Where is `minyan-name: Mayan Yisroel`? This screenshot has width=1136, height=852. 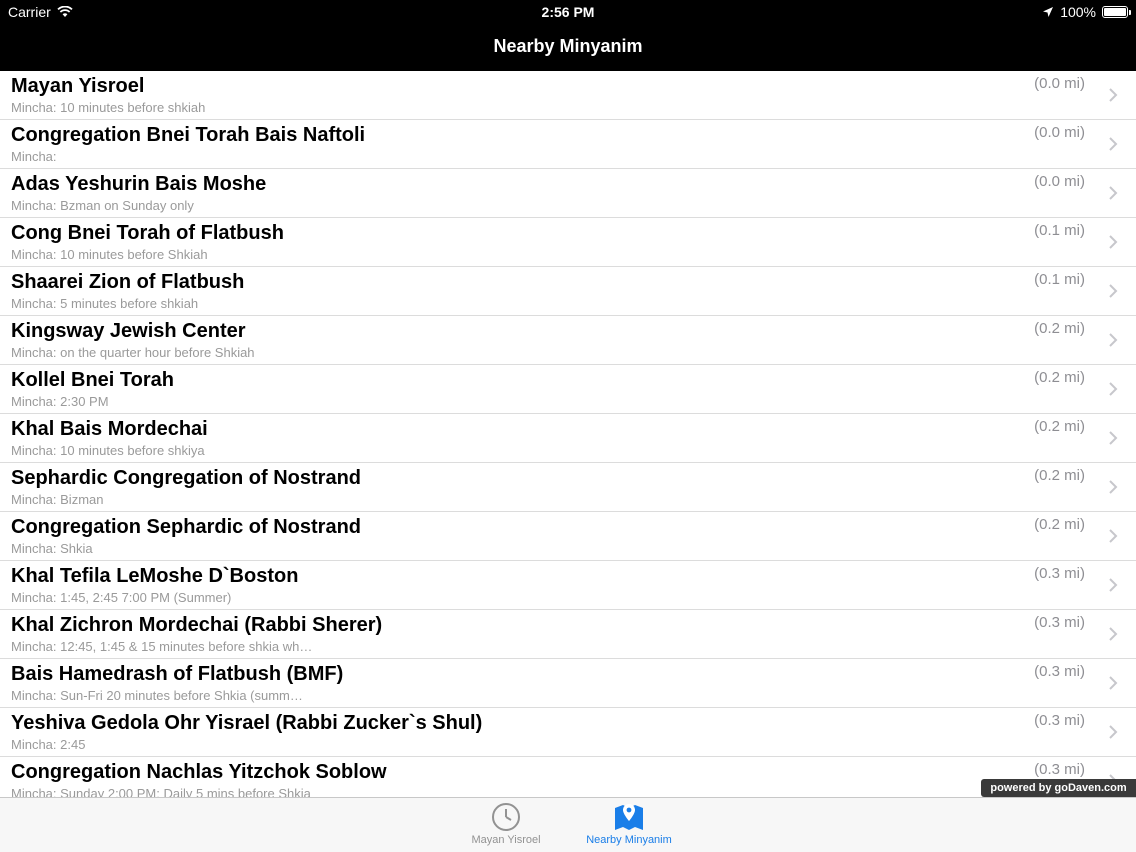 minyan-name: Mayan Yisroel is located at coordinates (78, 86).